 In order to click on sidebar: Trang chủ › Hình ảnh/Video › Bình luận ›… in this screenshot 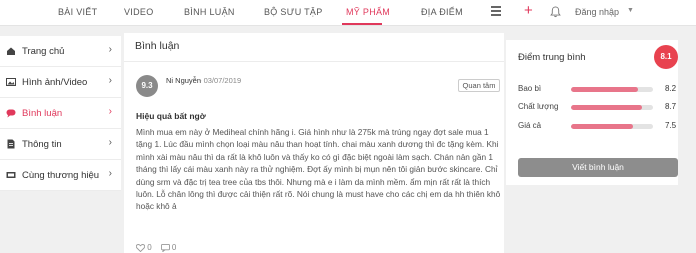, I will do `click(60, 113)`.